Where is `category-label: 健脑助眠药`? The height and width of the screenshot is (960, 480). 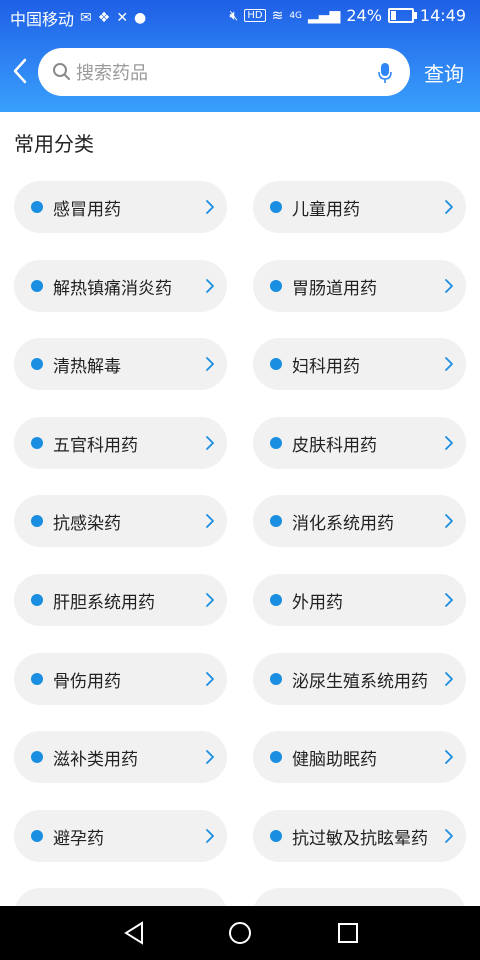
category-label: 健脑助眠药 is located at coordinates (334, 760).